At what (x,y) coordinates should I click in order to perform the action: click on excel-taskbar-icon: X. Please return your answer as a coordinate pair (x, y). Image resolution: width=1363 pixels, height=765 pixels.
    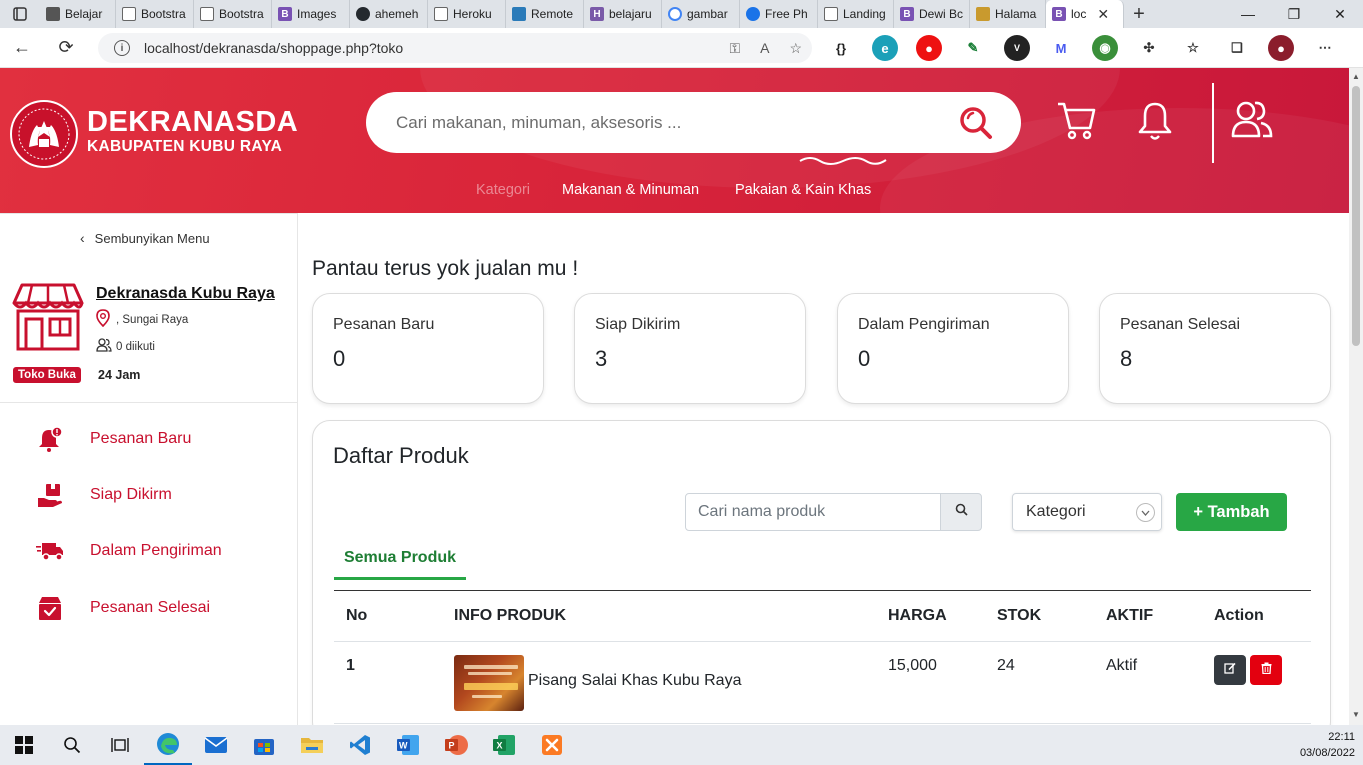
    Looking at the image, I should click on (504, 745).